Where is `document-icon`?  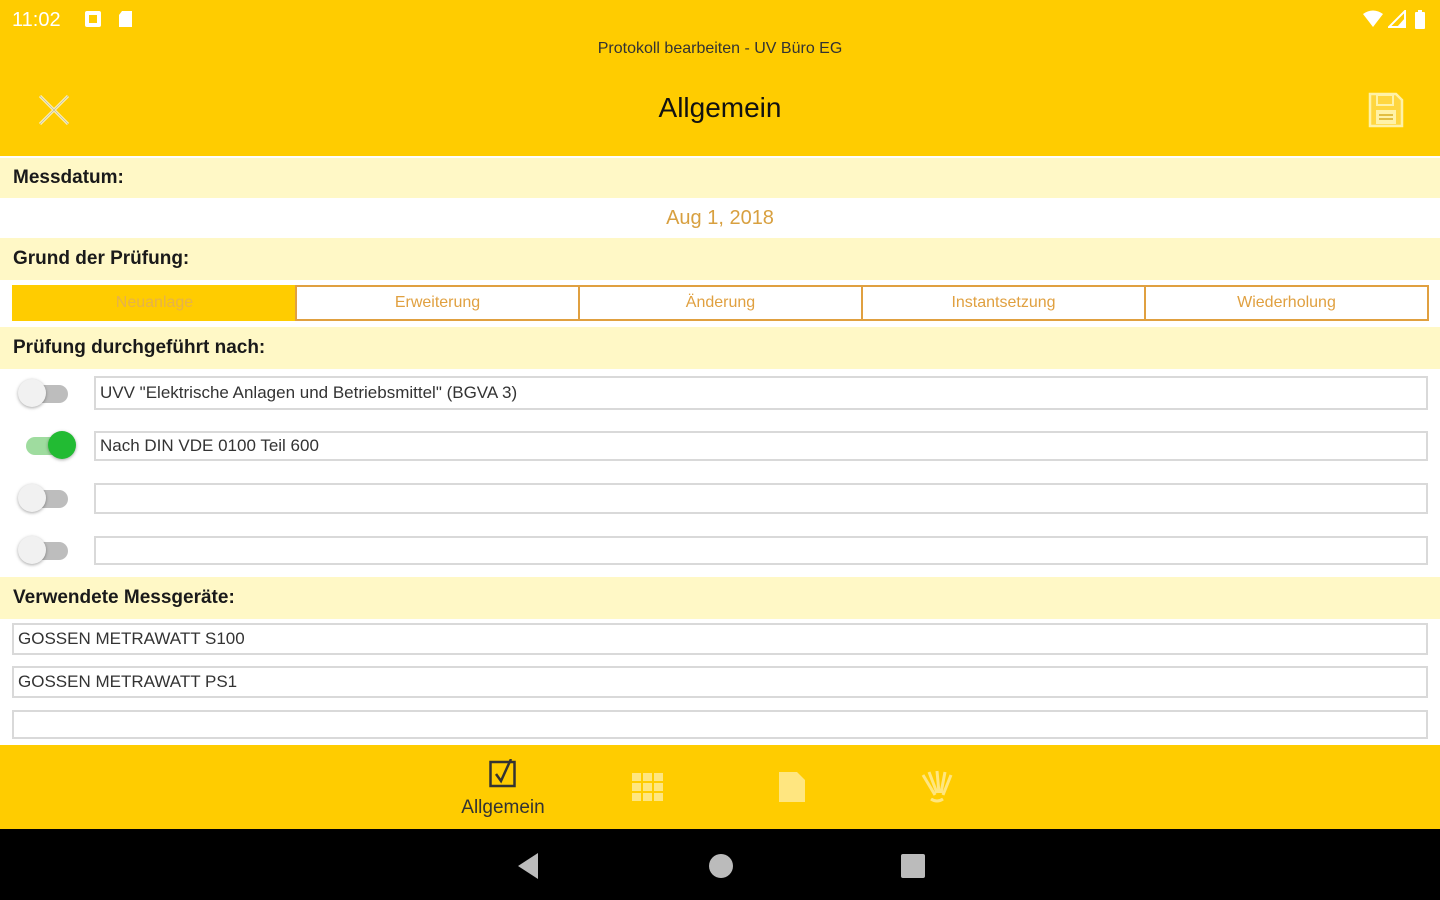 document-icon is located at coordinates (792, 789).